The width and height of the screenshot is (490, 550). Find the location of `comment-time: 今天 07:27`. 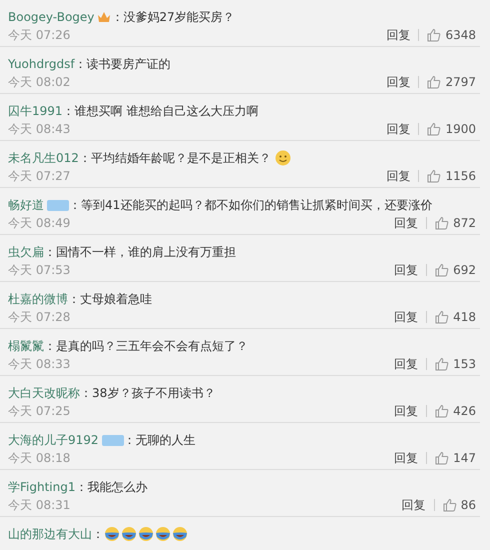

comment-time: 今天 07:27 is located at coordinates (39, 176).